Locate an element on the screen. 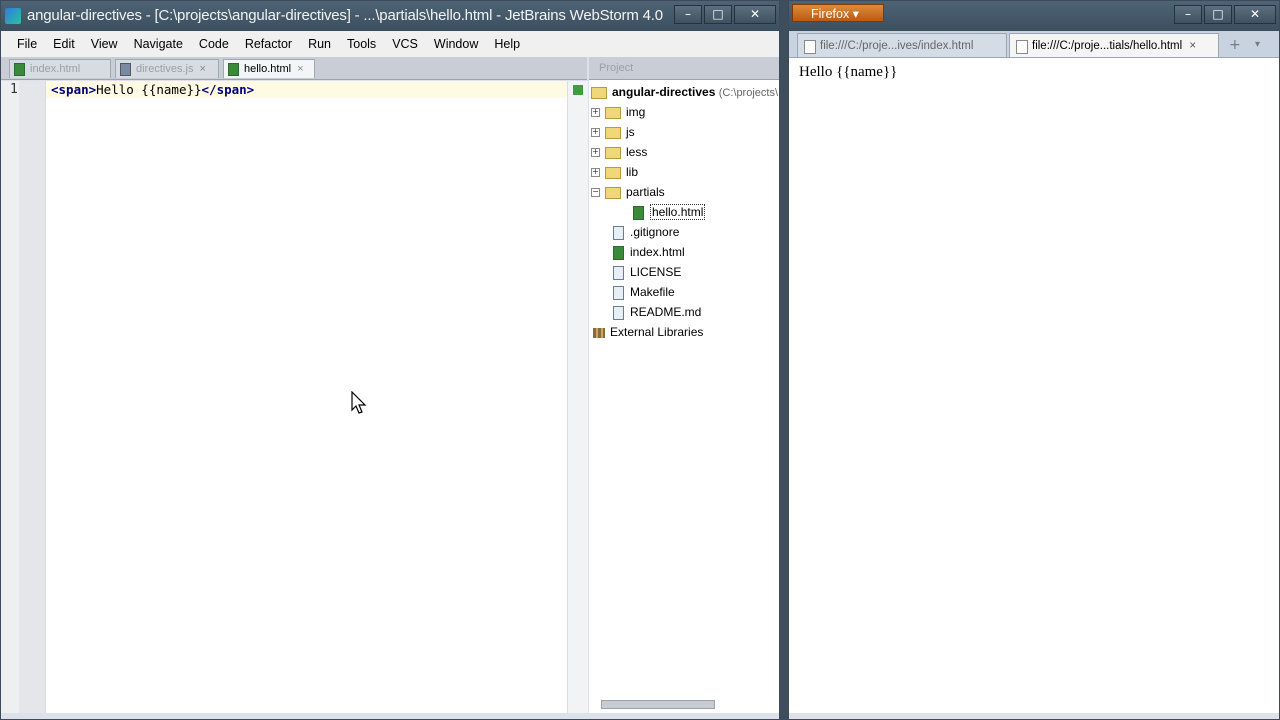 The image size is (1280, 720). tree-item-makefile: Makefile is located at coordinates (684, 292).